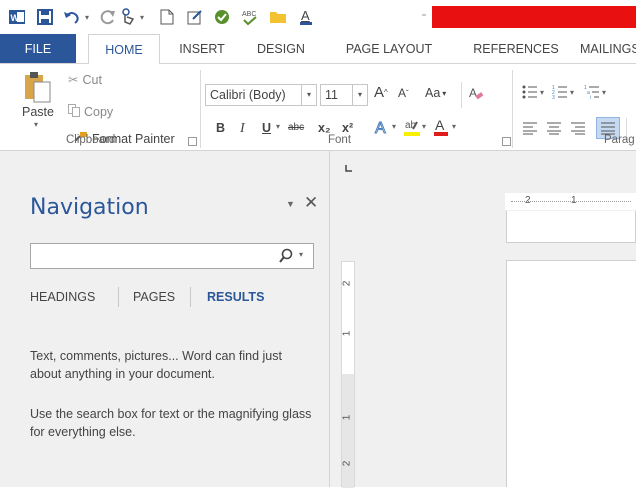 This screenshot has width=636, height=488. I want to click on paste-icon, so click(37, 88).